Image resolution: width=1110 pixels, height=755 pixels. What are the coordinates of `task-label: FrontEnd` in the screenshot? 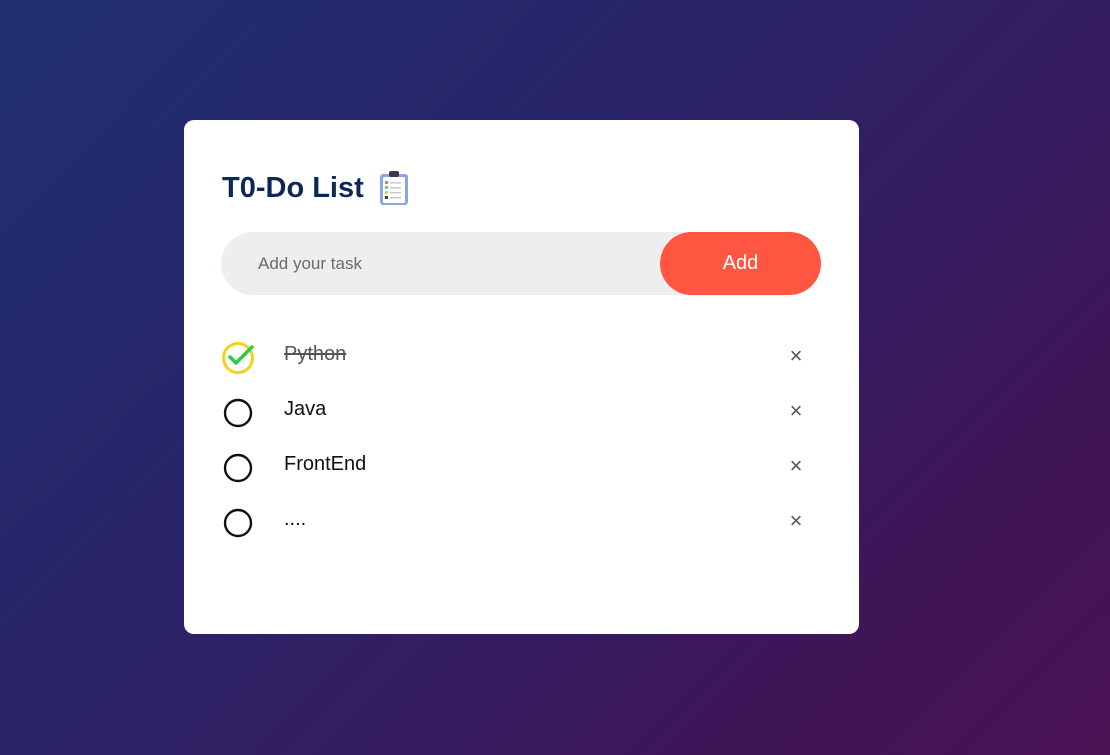 It's located at (325, 464).